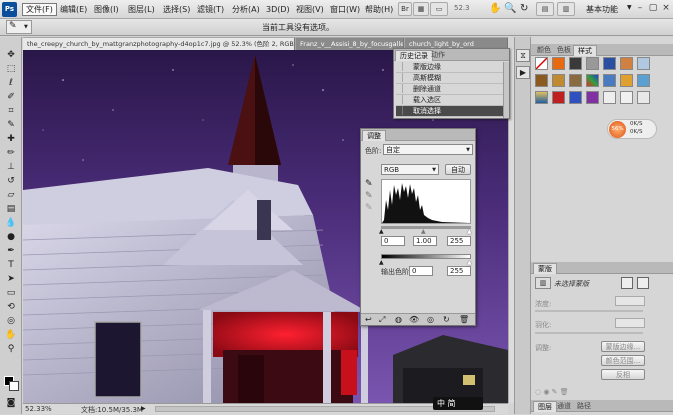 This screenshot has width=673, height=415. I want to click on brush-tool-icon: ✏, so click(11, 153).